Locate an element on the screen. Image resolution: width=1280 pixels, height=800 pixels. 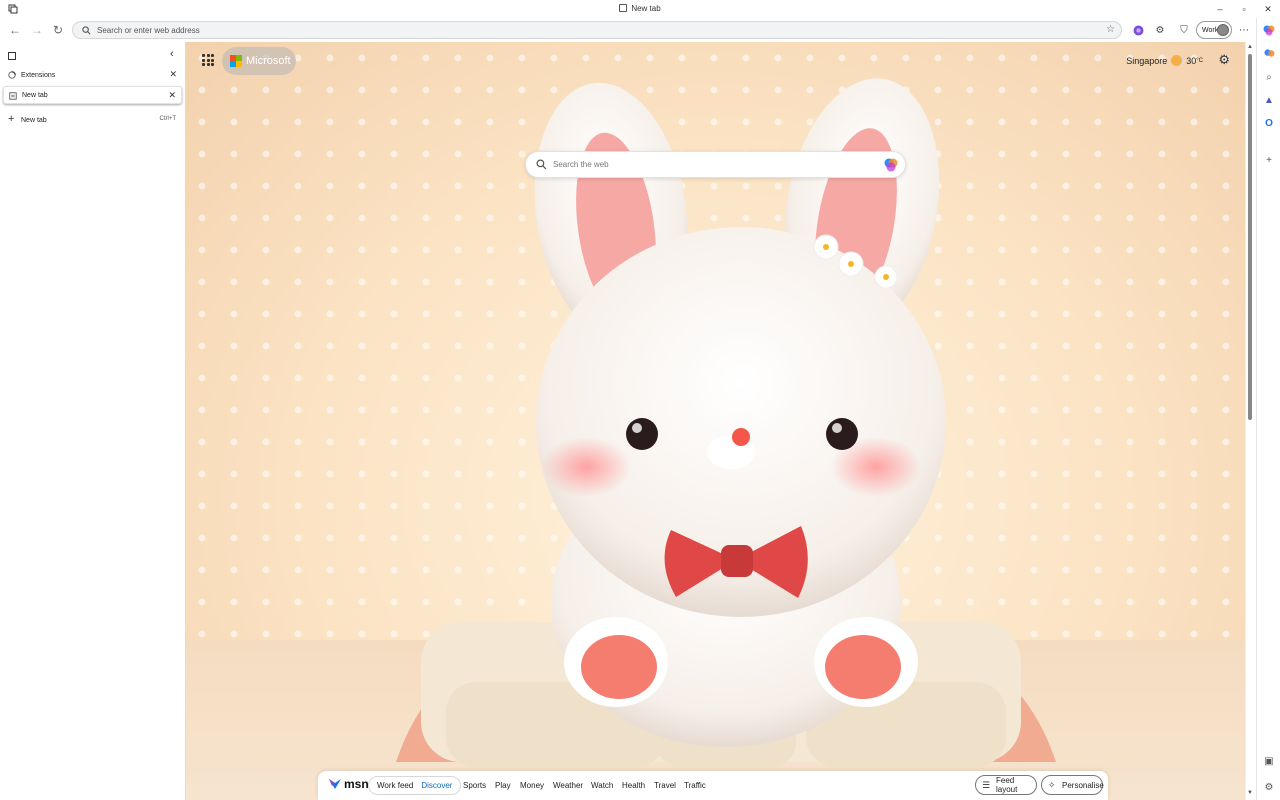
weather-location: Singapore is located at coordinates (1147, 60).